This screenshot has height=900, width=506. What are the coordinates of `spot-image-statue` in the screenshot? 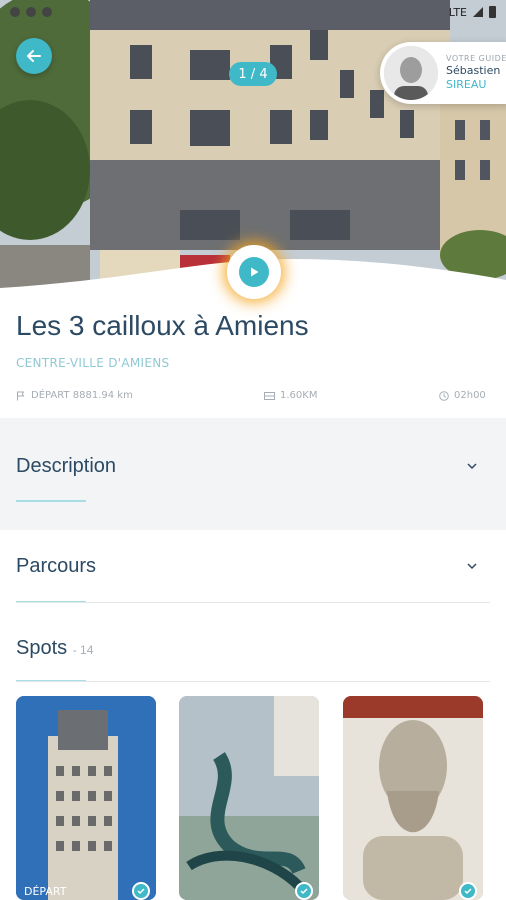 It's located at (413, 798).